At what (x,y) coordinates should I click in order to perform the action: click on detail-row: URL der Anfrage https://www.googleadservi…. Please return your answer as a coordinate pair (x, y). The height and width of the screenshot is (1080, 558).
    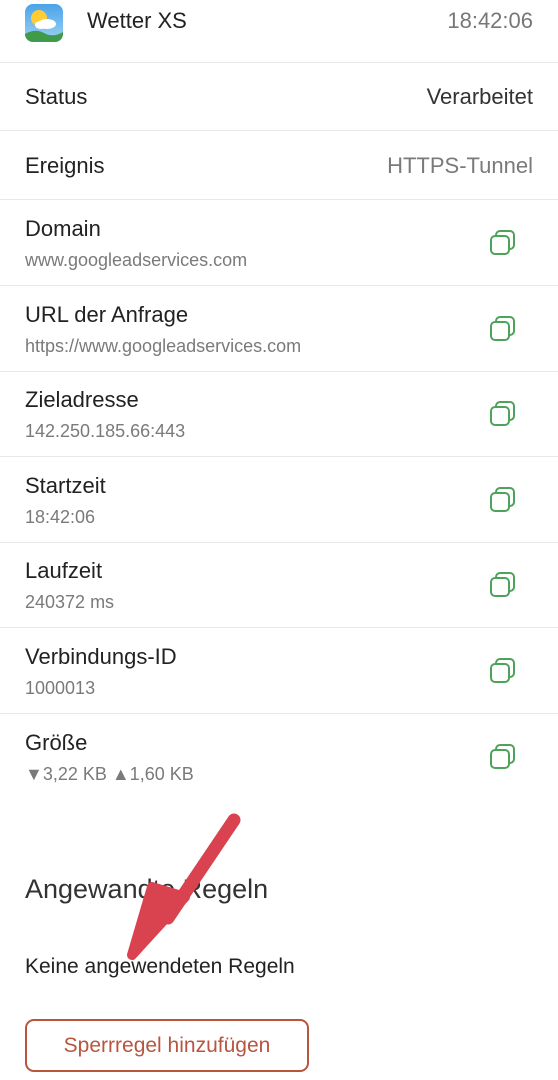
    Looking at the image, I should click on (279, 329).